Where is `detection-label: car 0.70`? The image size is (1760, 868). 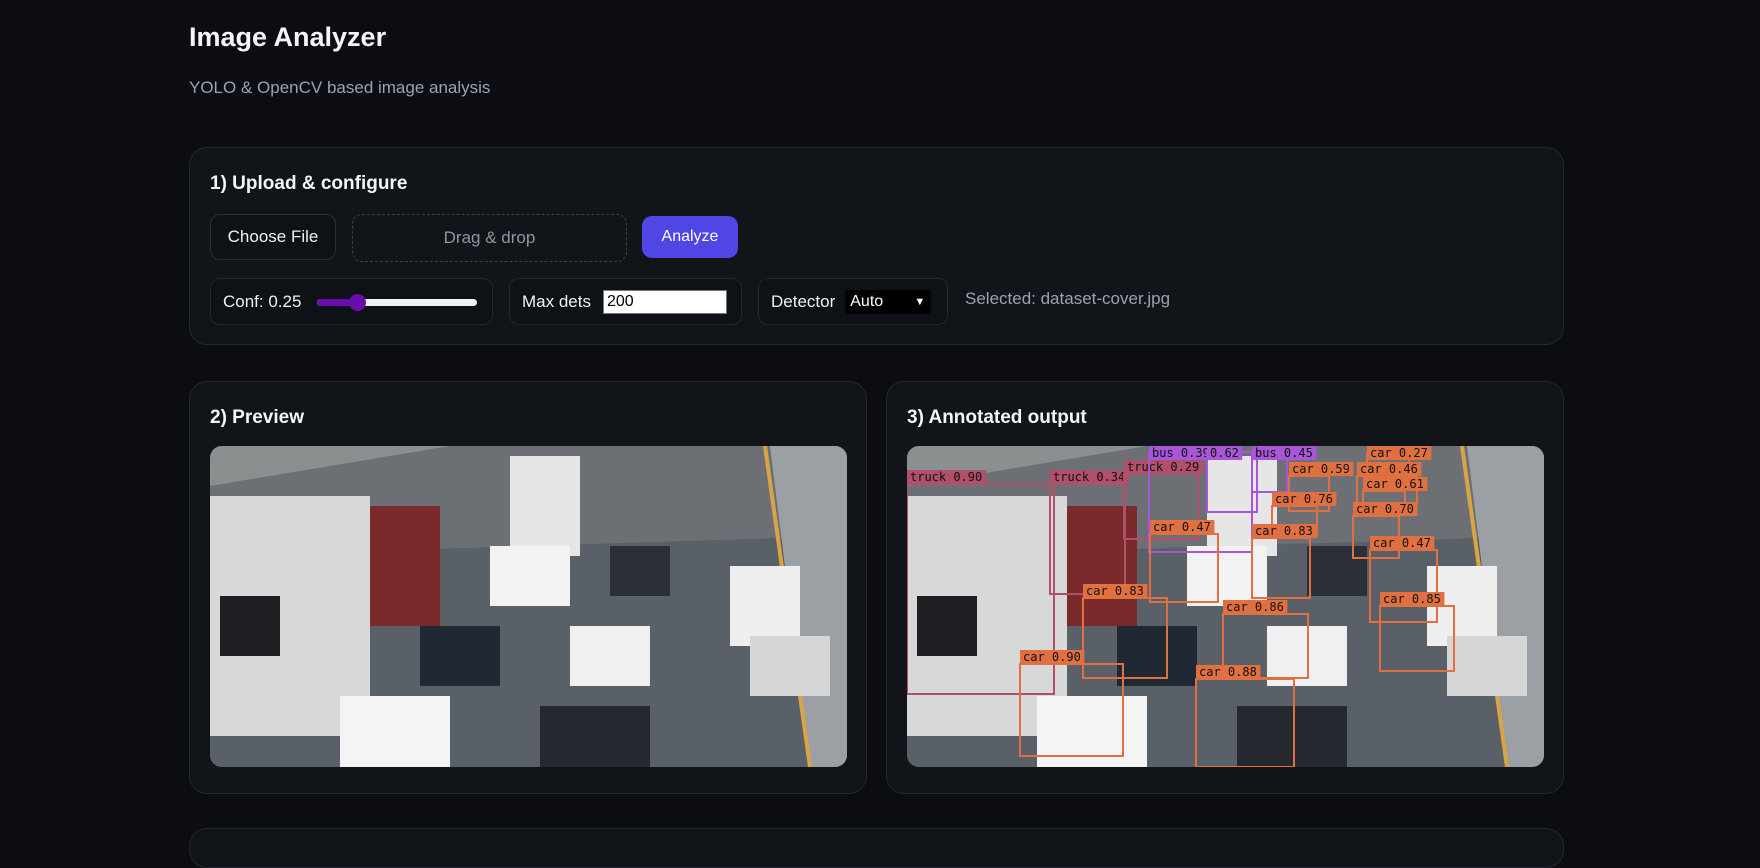 detection-label: car 0.70 is located at coordinates (1385, 509).